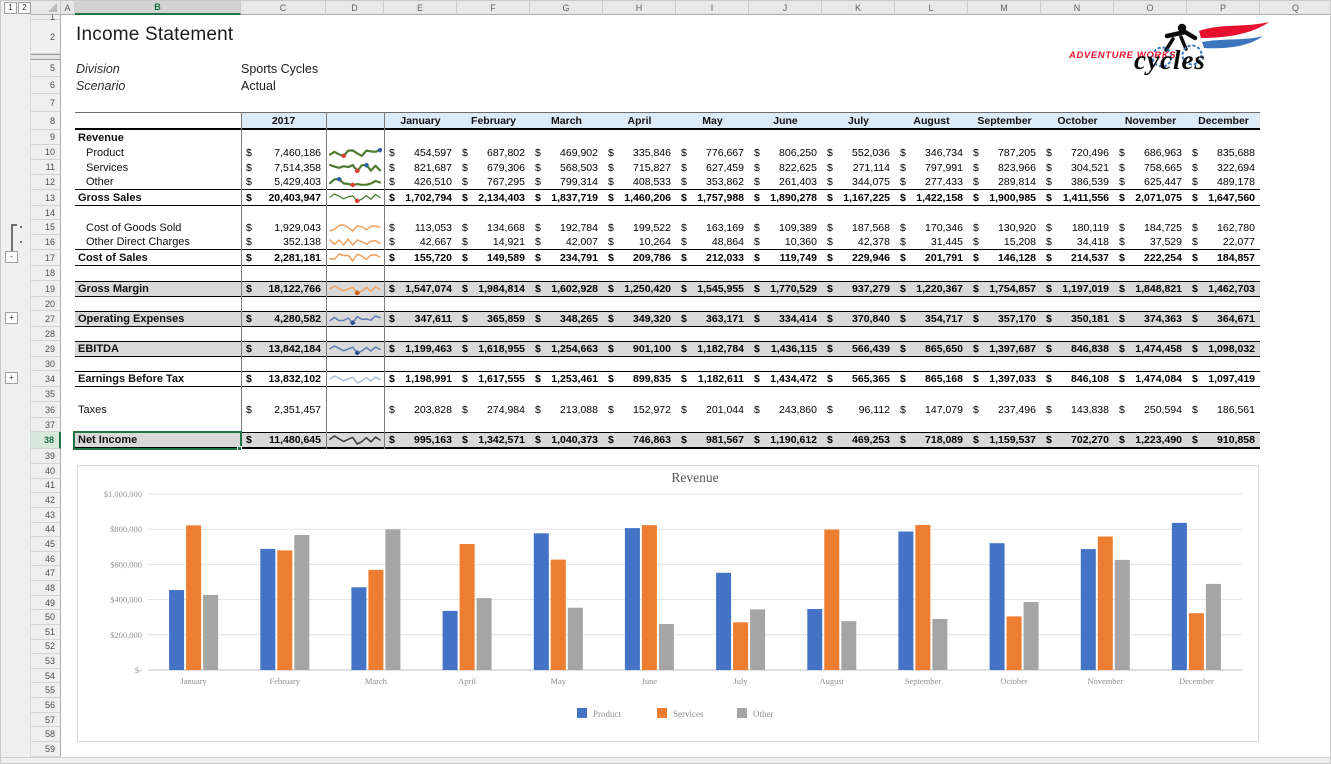  What do you see at coordinates (158, 137) in the screenshot?
I see `row-label-revenue: Revenue` at bounding box center [158, 137].